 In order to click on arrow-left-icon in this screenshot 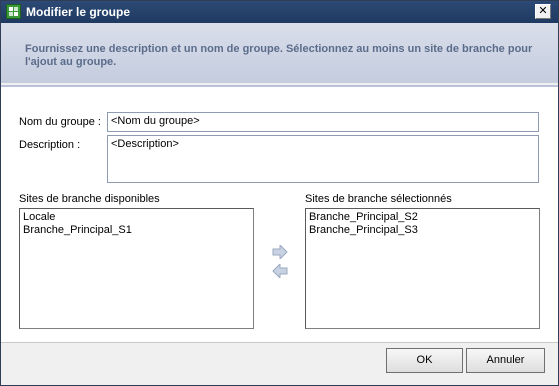, I will do `click(280, 271)`.